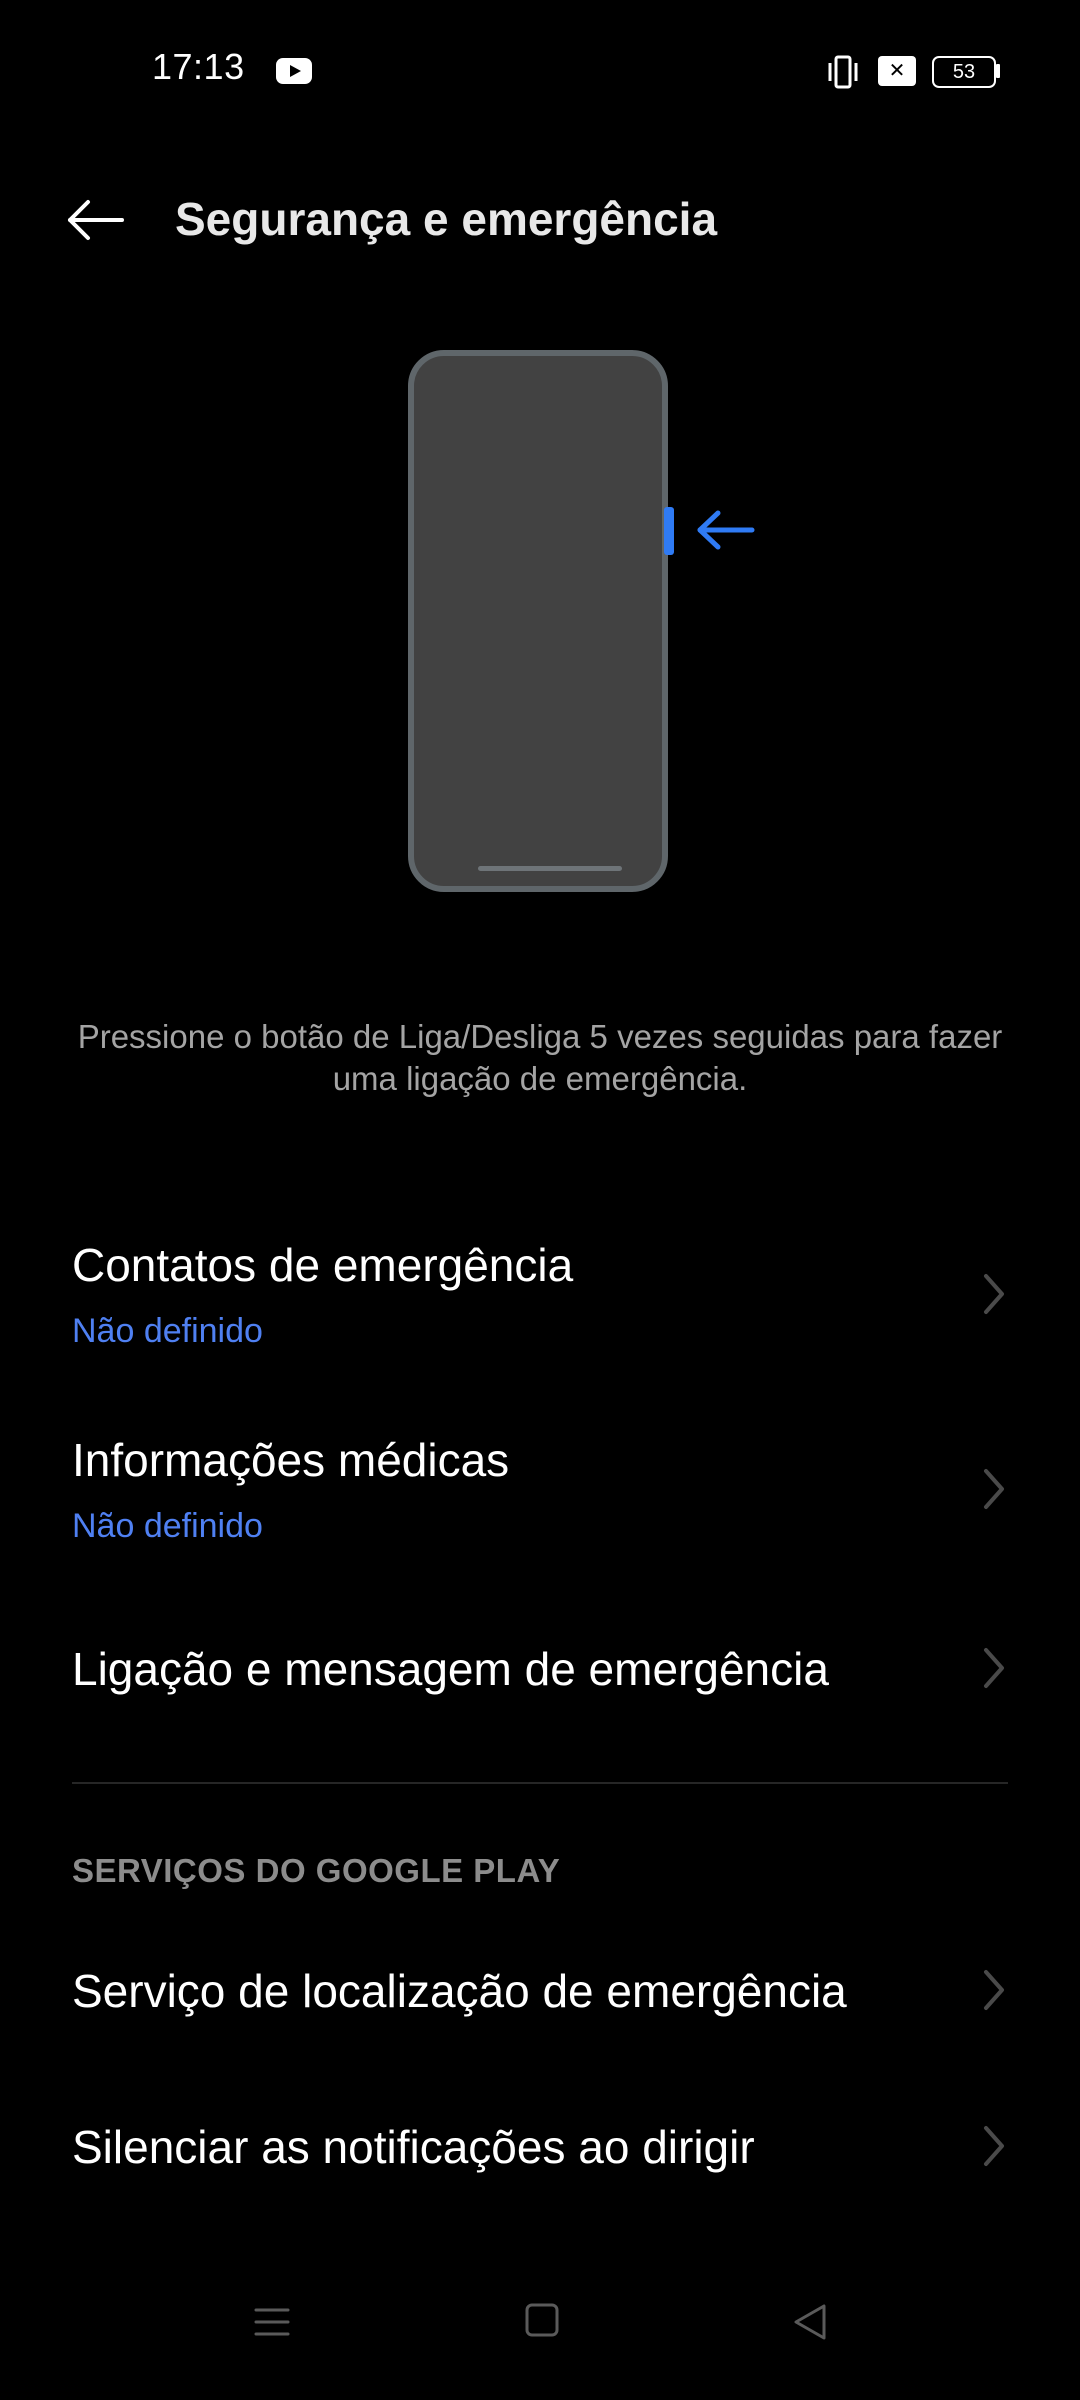  I want to click on arrow-left-pointer-icon, so click(726, 530).